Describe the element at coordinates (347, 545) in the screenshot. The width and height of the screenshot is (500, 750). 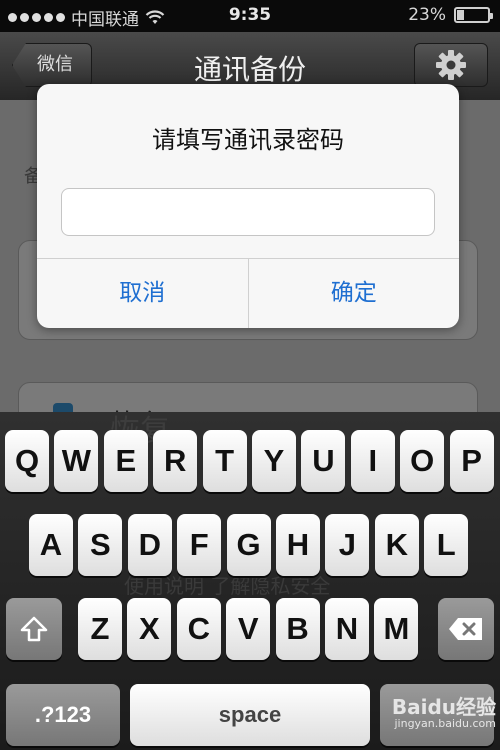
I see `key-j: J` at that location.